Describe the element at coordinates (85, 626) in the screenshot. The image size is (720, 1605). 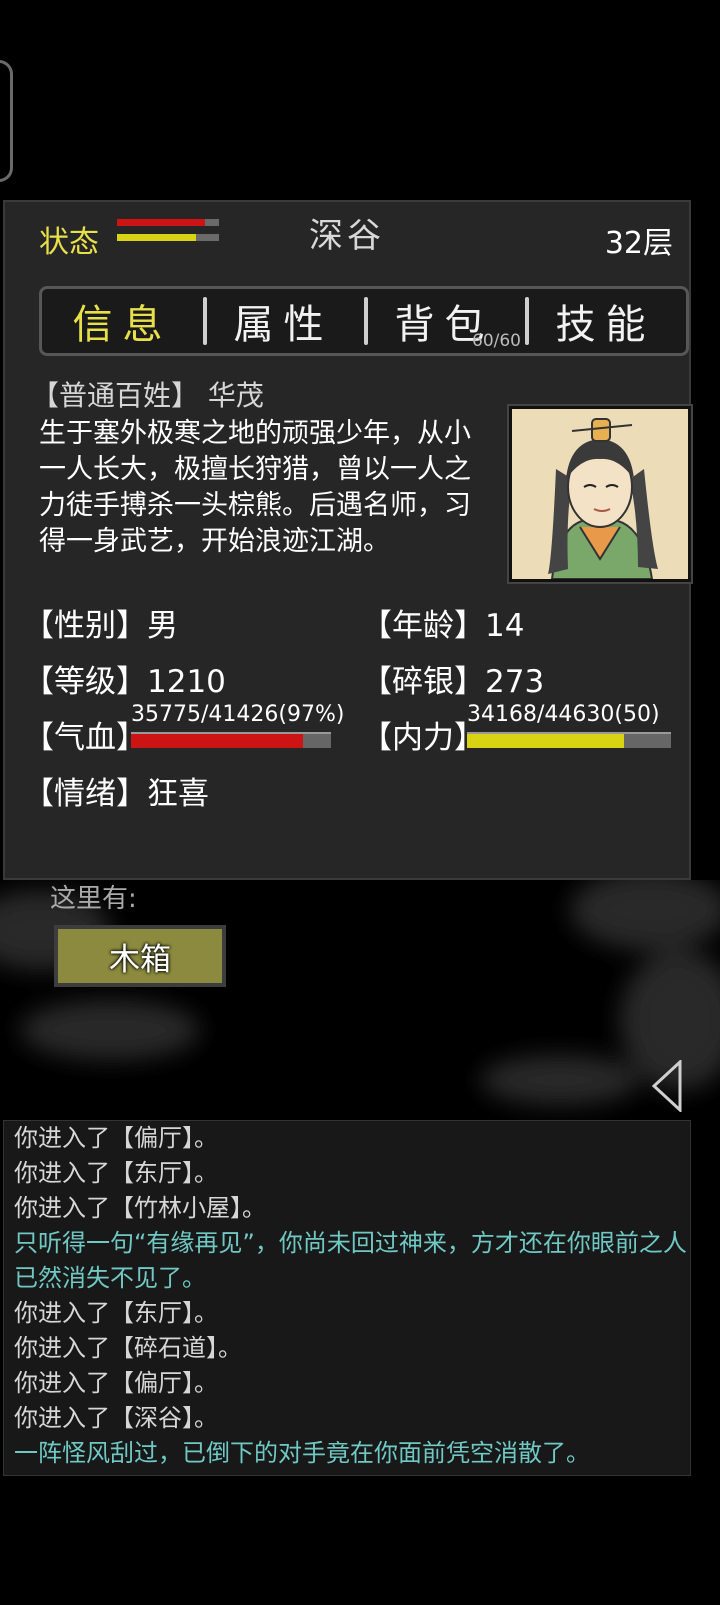
I see `gender-key: 【性别】` at that location.